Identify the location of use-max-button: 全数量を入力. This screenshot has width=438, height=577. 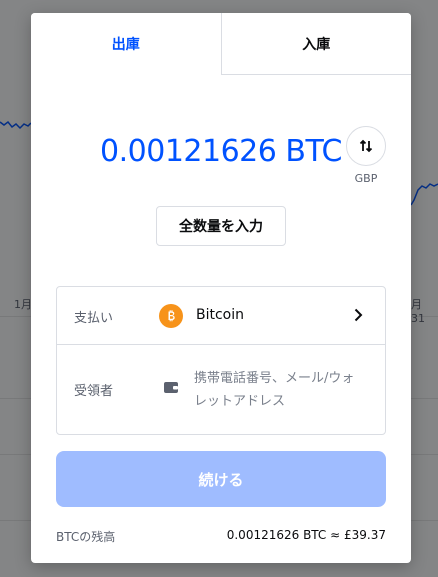
(221, 226).